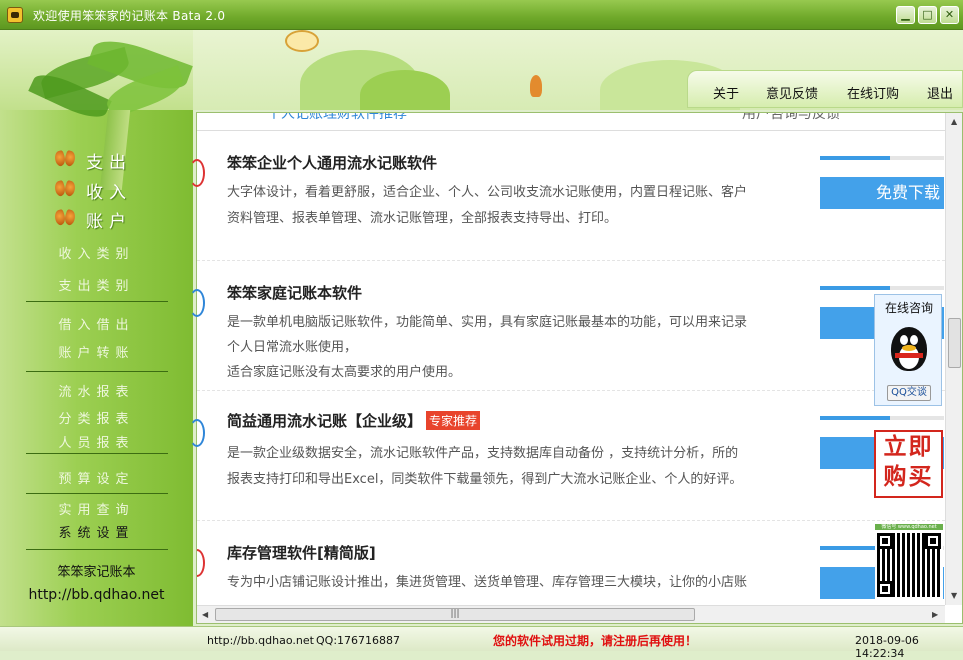  I want to click on download-button: 免费下载, so click(882, 193).